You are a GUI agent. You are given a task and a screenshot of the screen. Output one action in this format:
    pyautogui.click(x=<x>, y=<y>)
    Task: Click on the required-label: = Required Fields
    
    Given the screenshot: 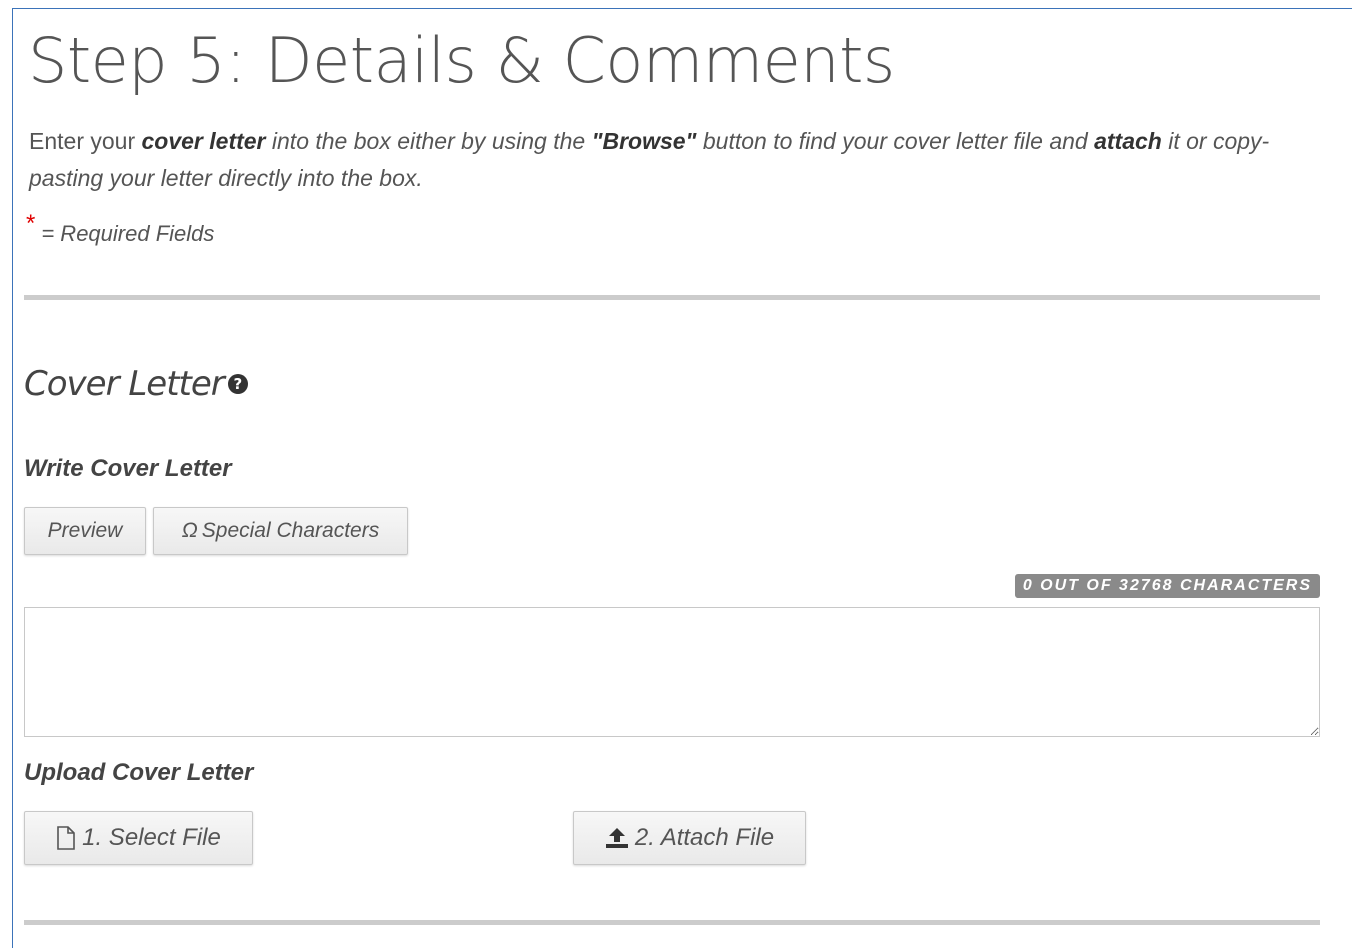 What is the action you would take?
    pyautogui.click(x=128, y=233)
    